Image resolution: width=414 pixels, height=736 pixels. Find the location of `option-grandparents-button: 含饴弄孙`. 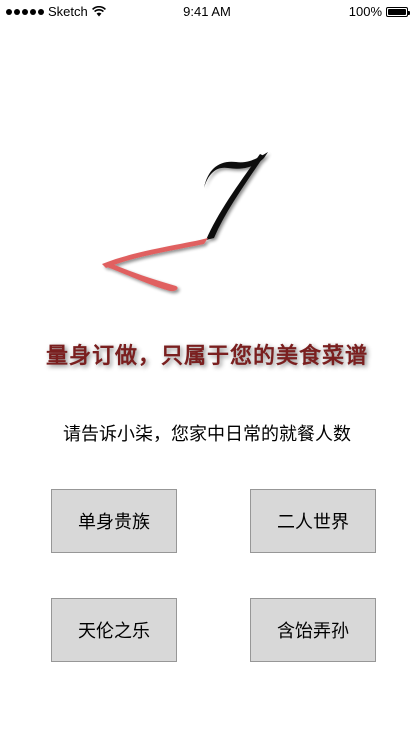

option-grandparents-button: 含饴弄孙 is located at coordinates (313, 630).